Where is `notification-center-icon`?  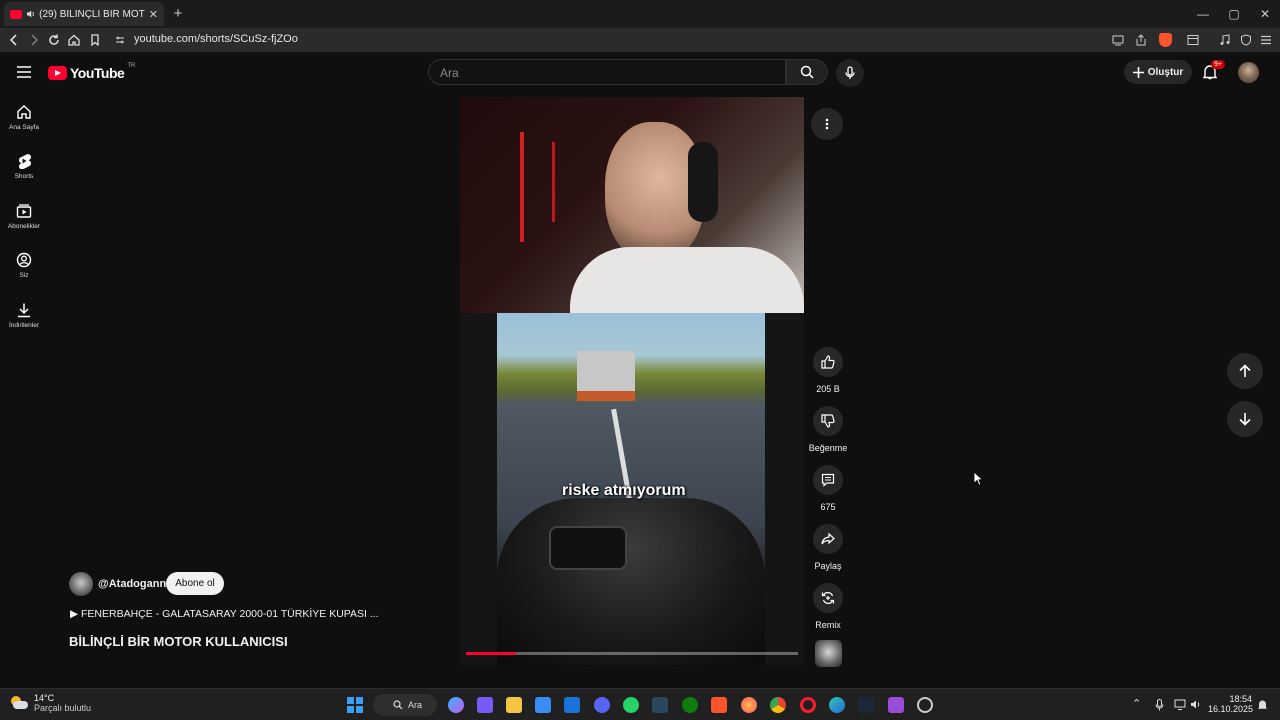
notification-center-icon is located at coordinates (1262, 705).